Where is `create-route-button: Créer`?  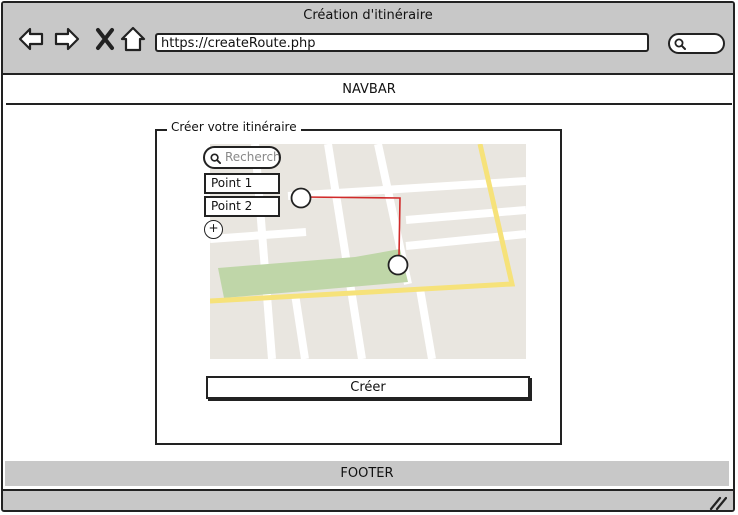 create-route-button: Créer is located at coordinates (368, 387).